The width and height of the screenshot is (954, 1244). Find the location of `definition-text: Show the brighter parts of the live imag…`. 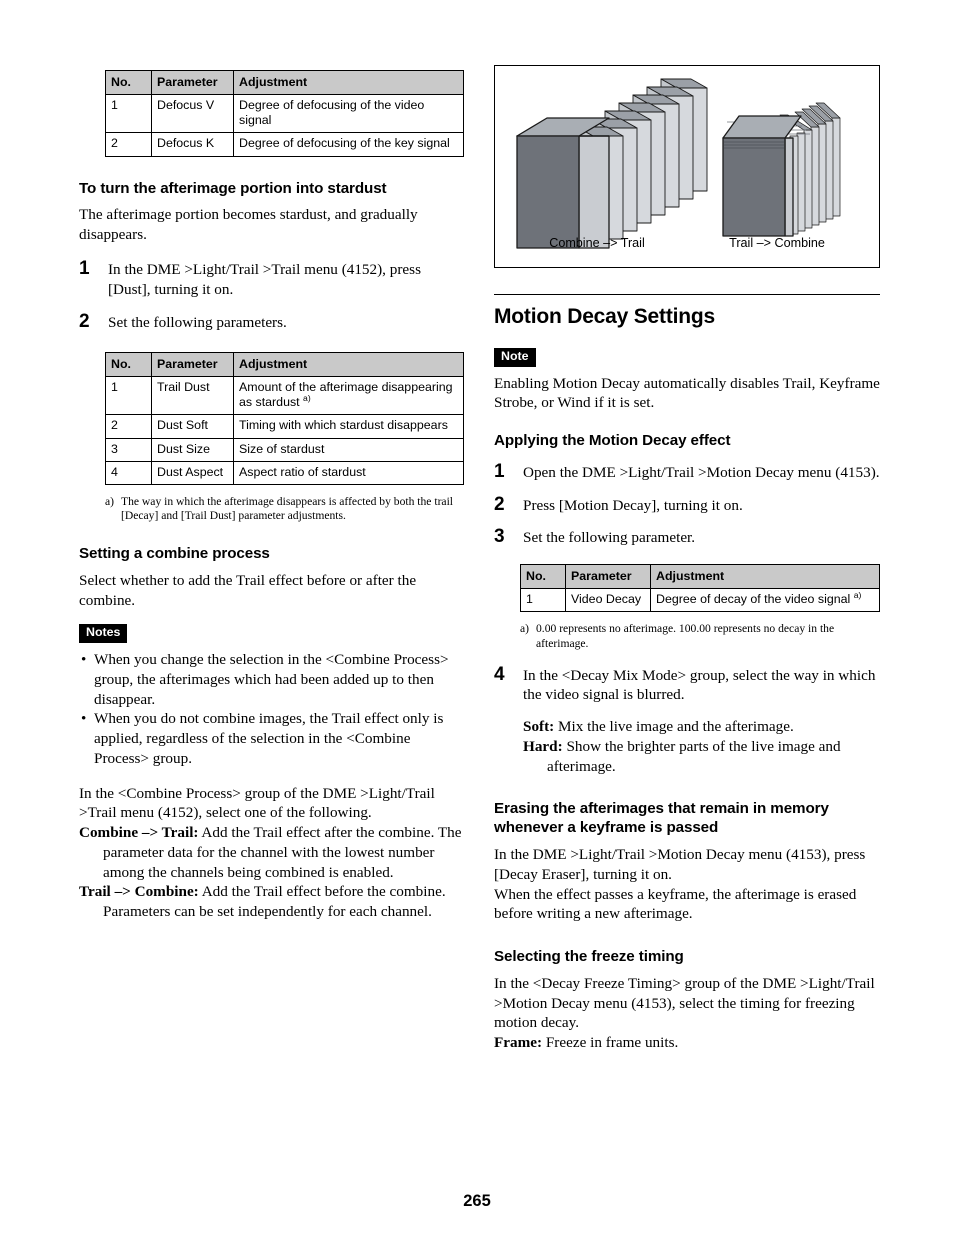

definition-text: Show the brighter parts of the live imag… is located at coordinates (694, 756).